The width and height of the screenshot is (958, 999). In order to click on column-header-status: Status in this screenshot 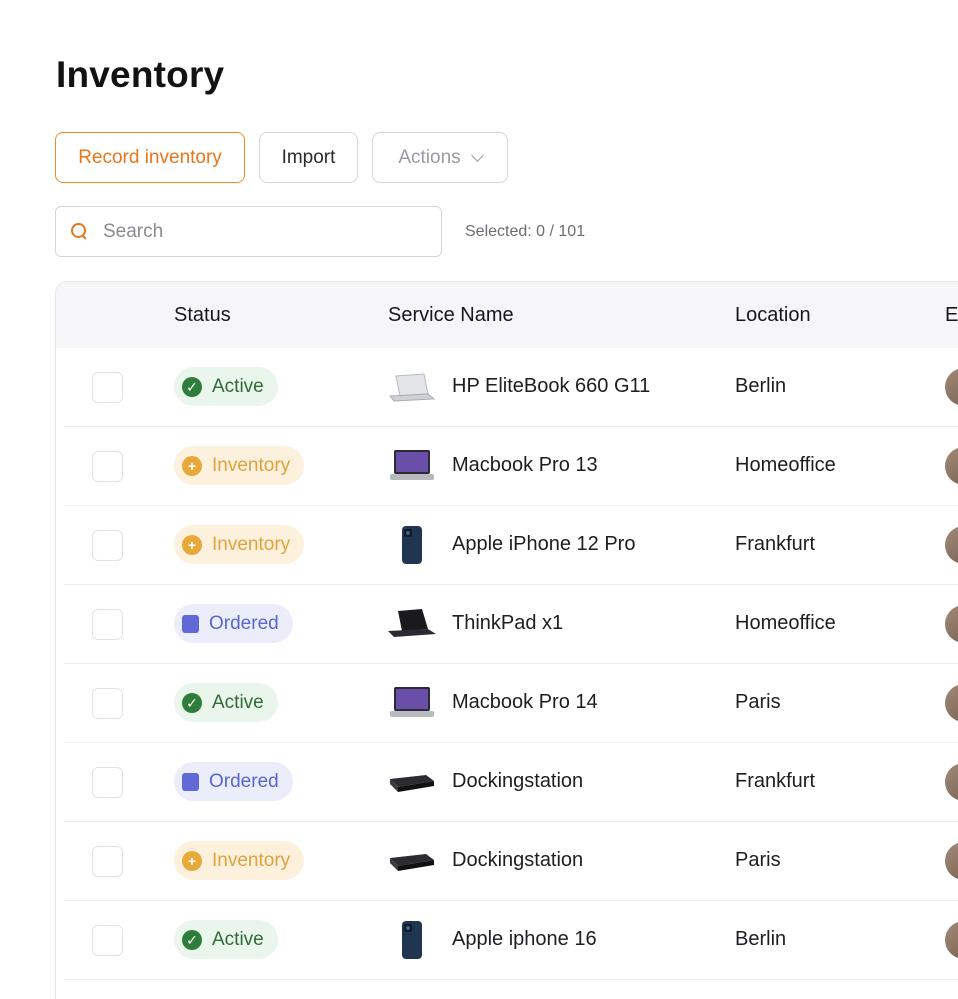, I will do `click(202, 315)`.